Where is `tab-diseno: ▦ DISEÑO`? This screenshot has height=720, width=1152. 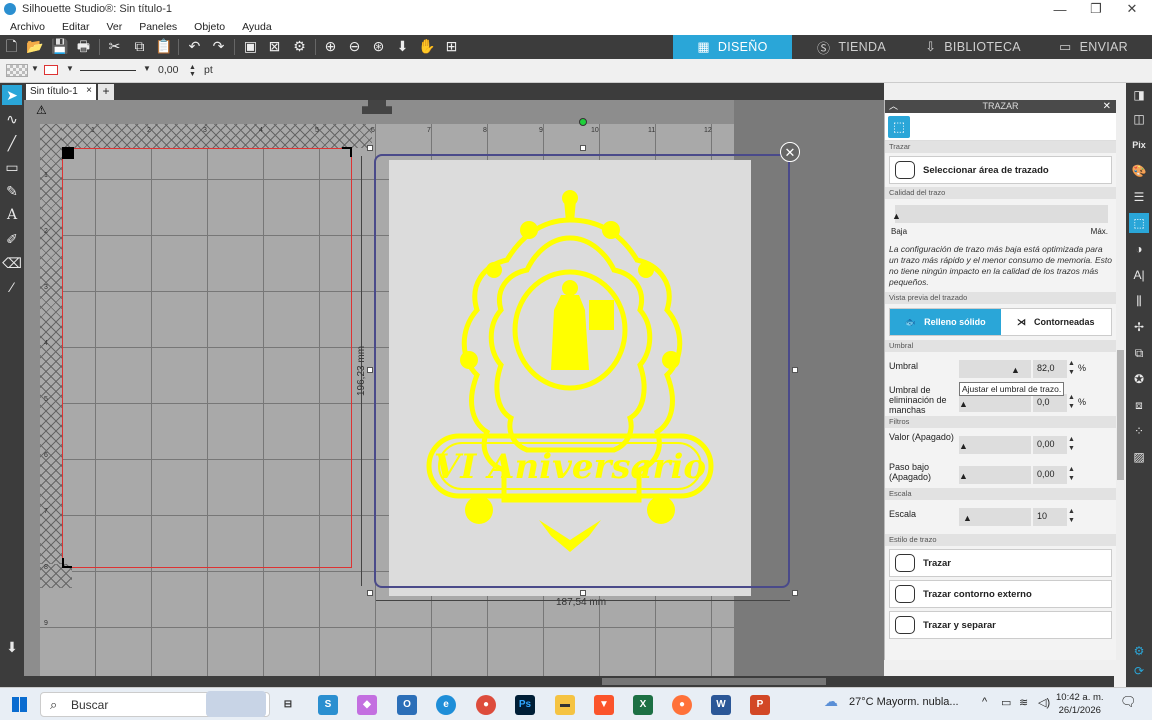
tab-diseno: ▦ DISEÑO is located at coordinates (732, 47).